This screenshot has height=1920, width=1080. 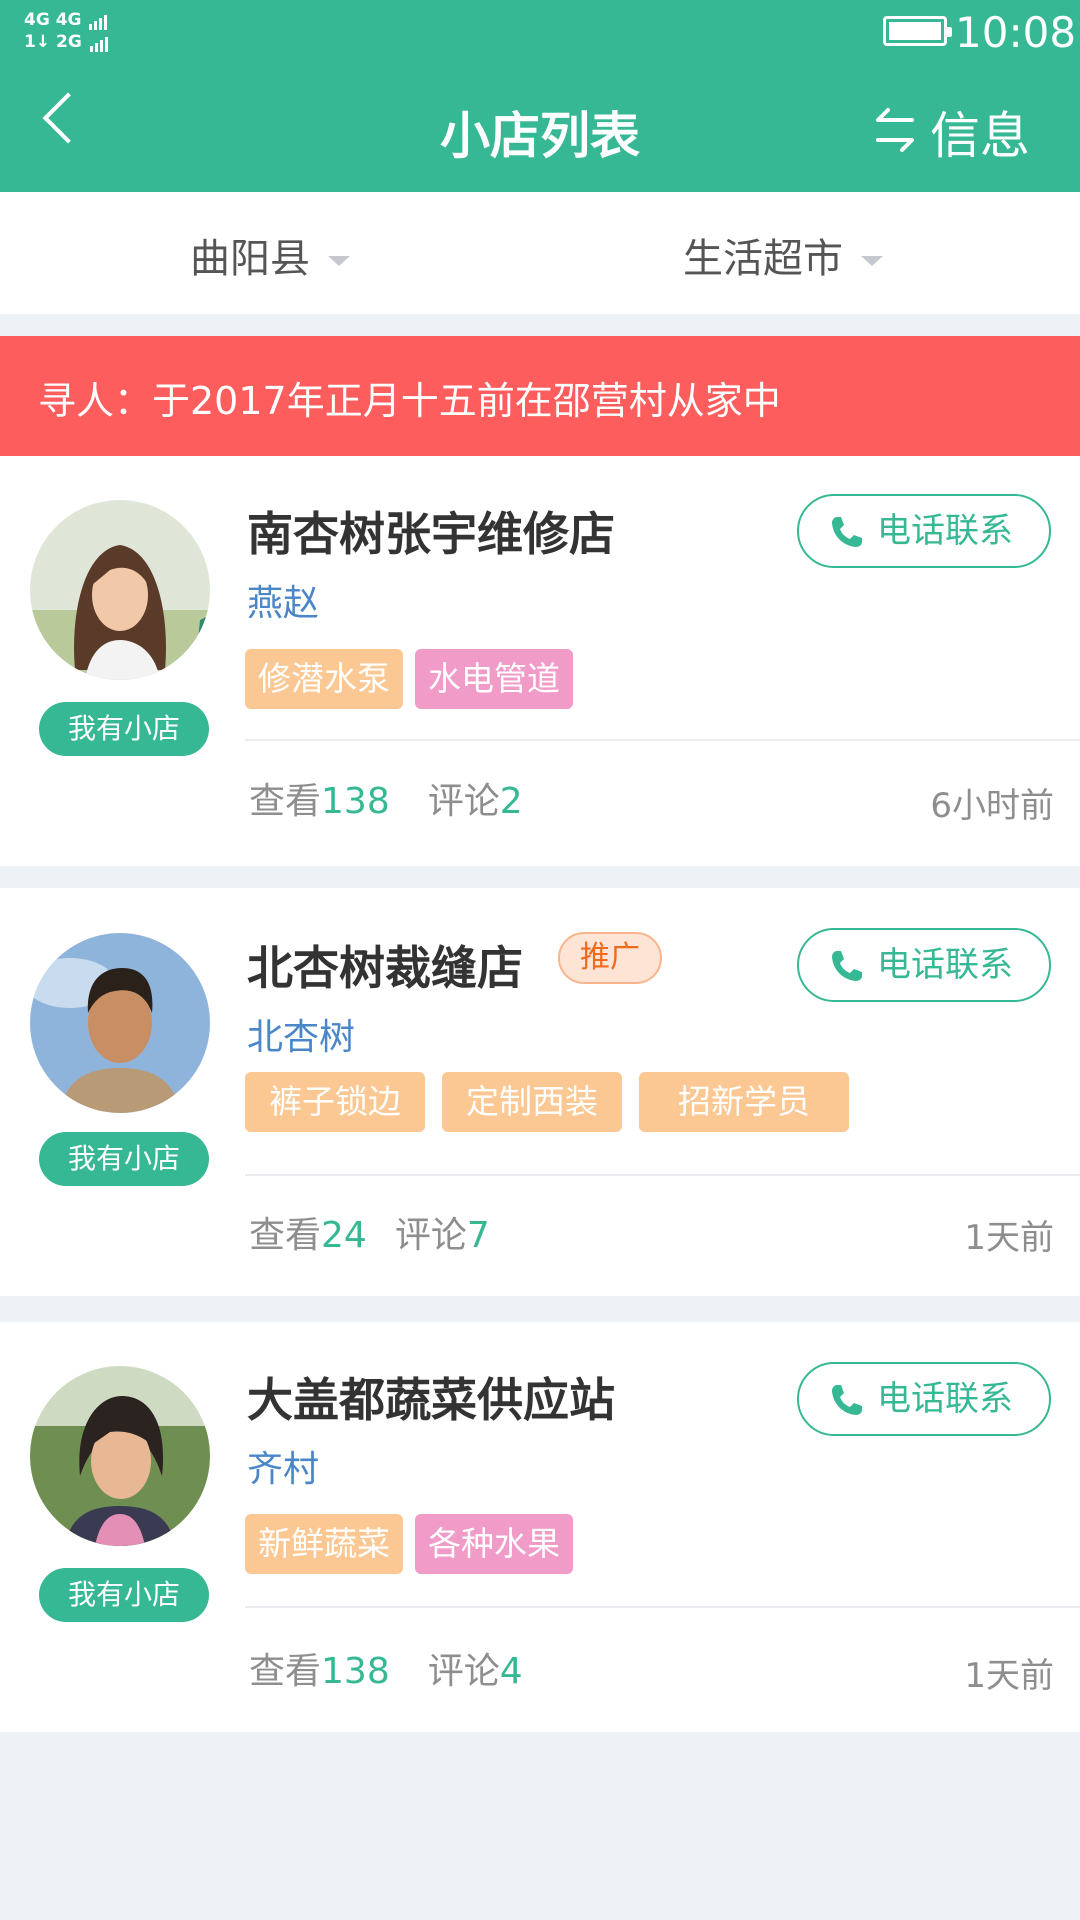 I want to click on shop-name: 南杏树张宇维修店, so click(x=431, y=531).